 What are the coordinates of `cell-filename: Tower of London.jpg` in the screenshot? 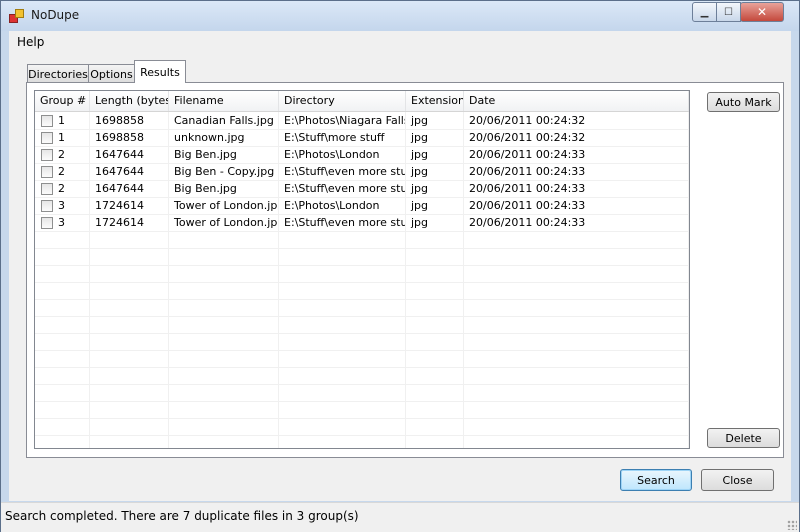 It's located at (224, 222).